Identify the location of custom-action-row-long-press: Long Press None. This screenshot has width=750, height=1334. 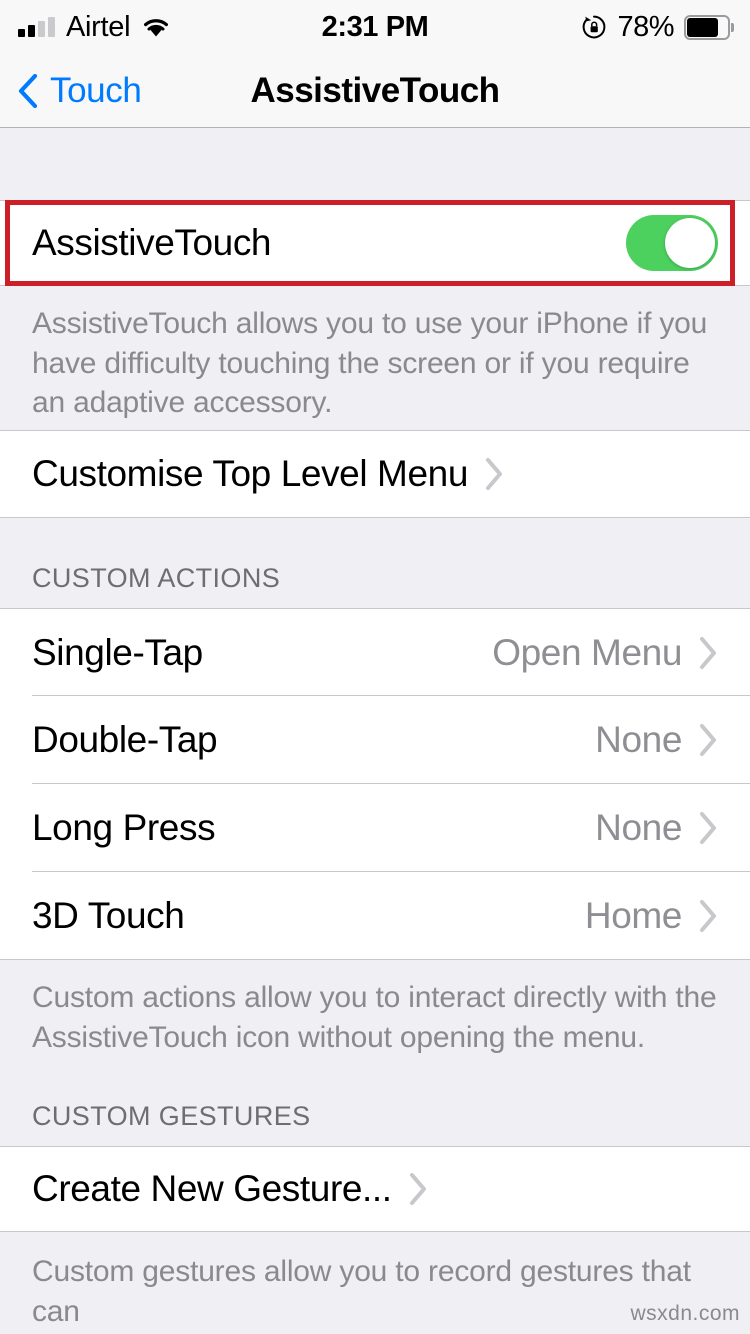
(375, 828).